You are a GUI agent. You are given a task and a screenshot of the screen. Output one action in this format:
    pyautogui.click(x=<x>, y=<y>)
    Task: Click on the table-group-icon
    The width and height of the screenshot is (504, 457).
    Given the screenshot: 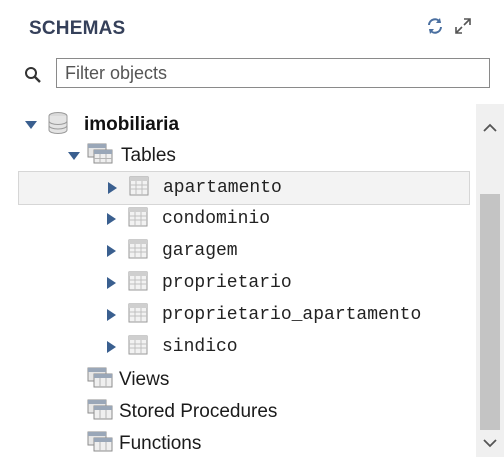 What is the action you would take?
    pyautogui.click(x=100, y=156)
    